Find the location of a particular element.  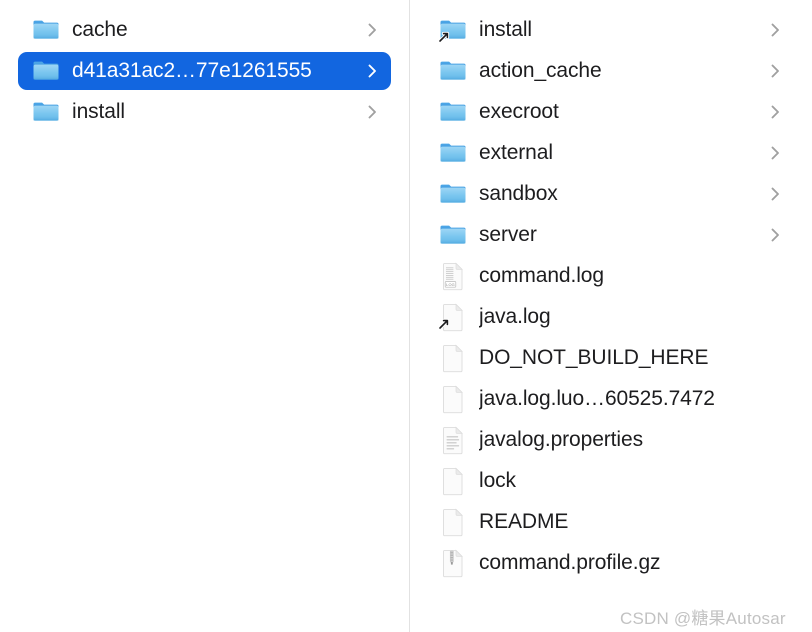

file-row: README is located at coordinates (611, 522).